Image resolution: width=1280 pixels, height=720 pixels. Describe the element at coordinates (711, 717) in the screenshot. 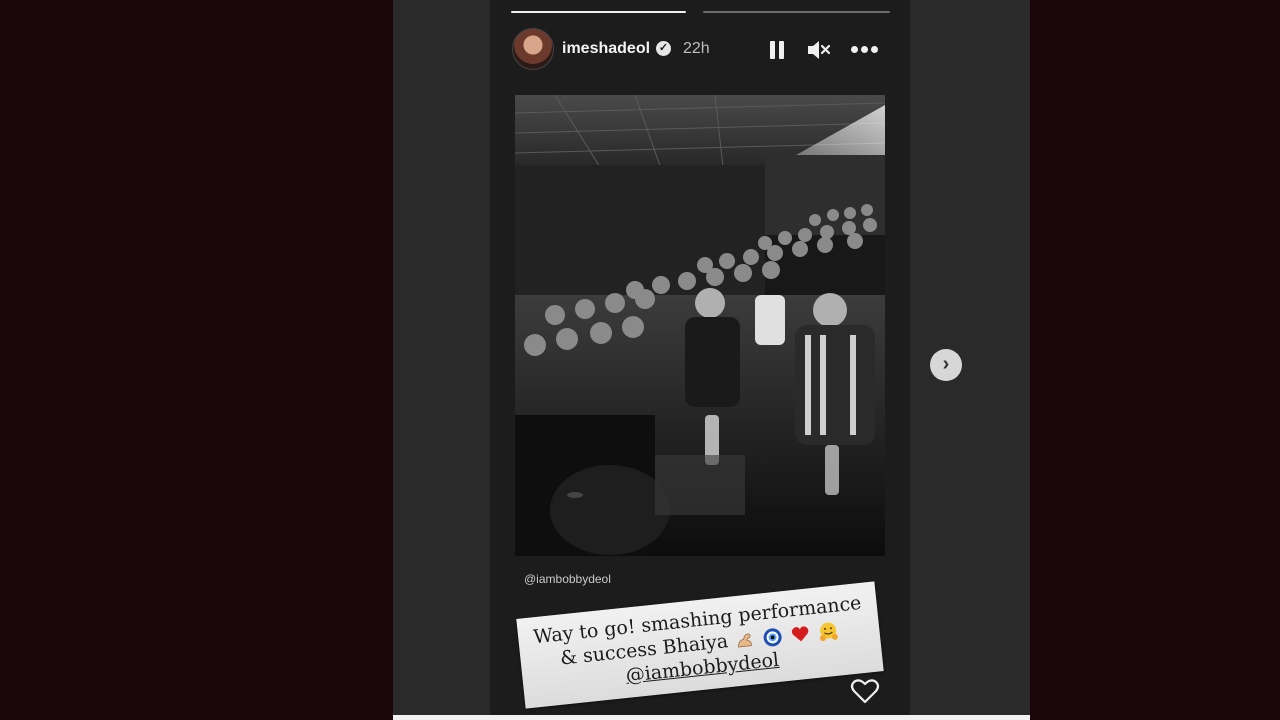

I see `bottom-strip` at that location.